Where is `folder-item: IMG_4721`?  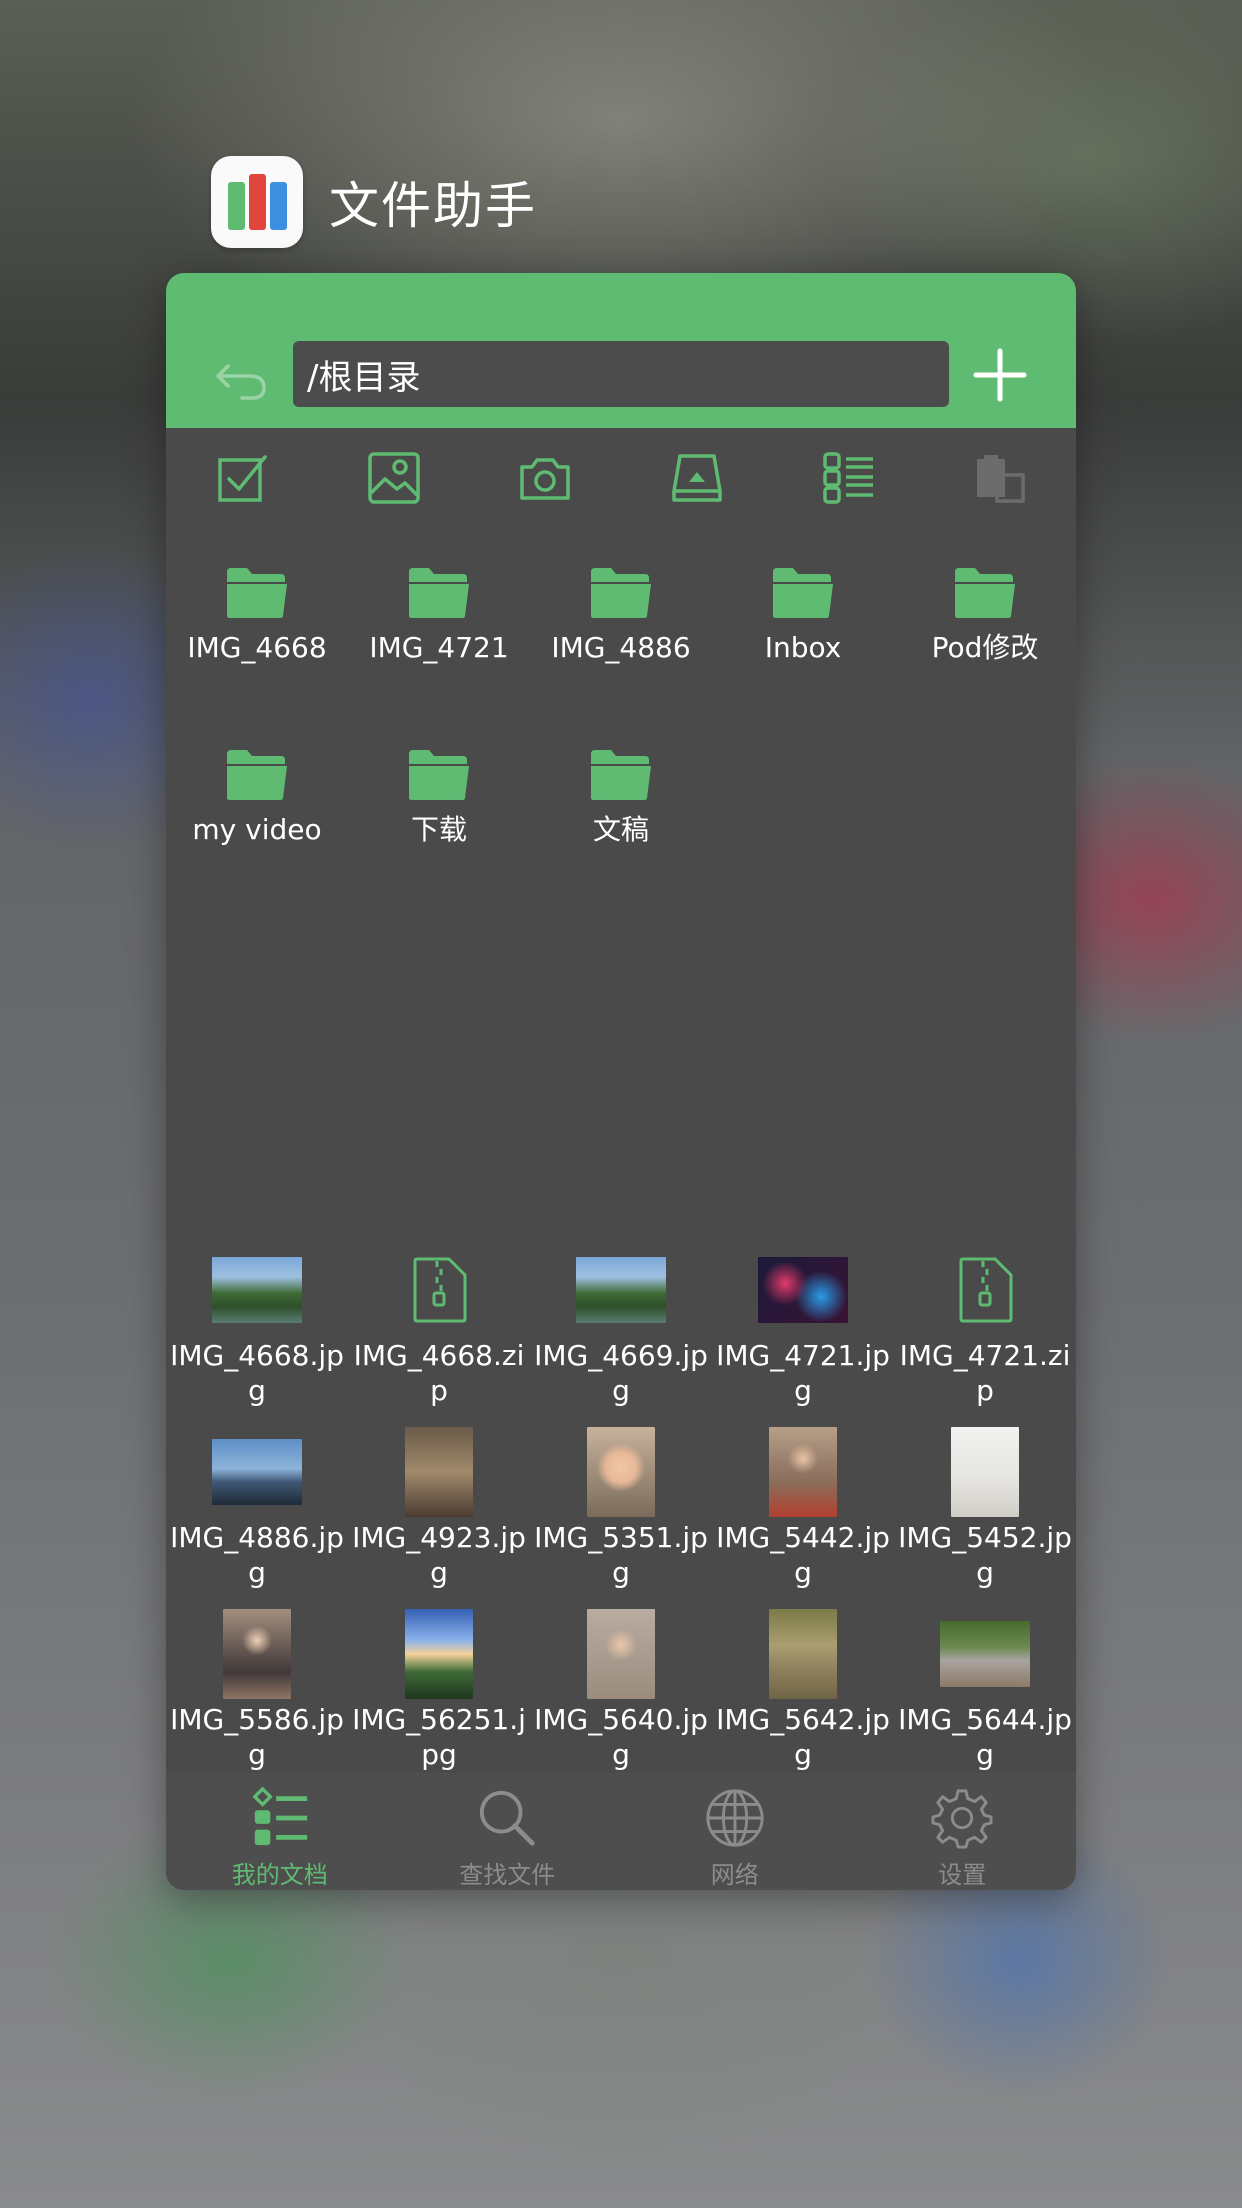 folder-item: IMG_4721 is located at coordinates (439, 619).